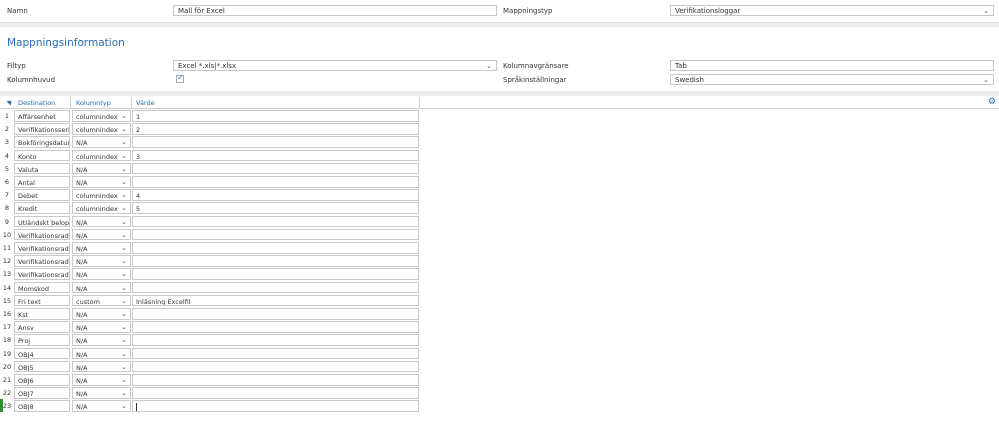 Image resolution: width=999 pixels, height=422 pixels. I want to click on table-row: 1 Affärsenhet columnindex ⌄ 1, so click(210, 115).